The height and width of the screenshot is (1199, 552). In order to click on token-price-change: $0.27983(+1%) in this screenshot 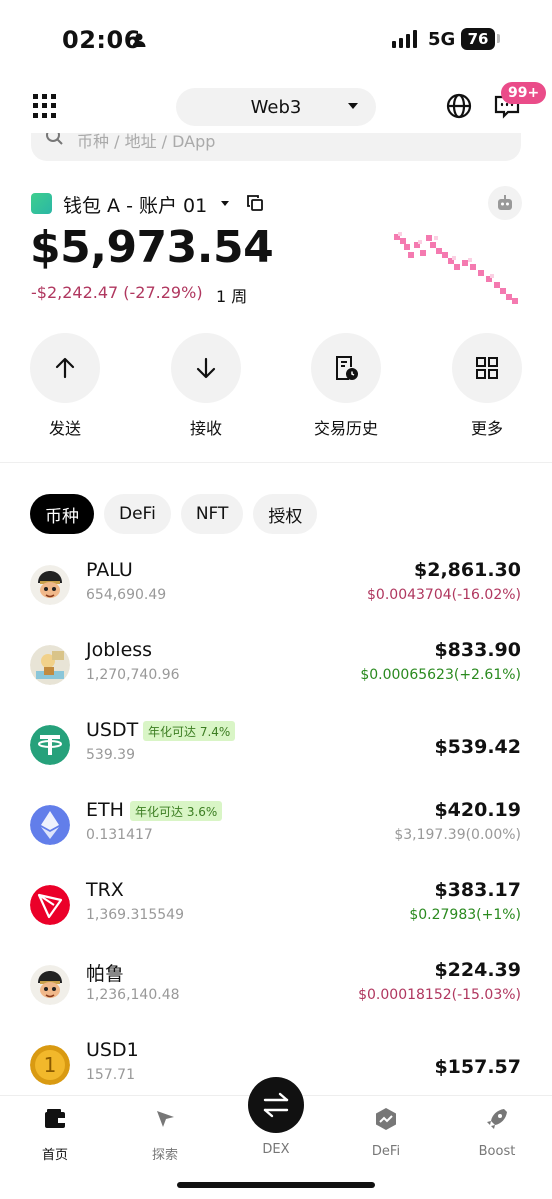, I will do `click(465, 915)`.